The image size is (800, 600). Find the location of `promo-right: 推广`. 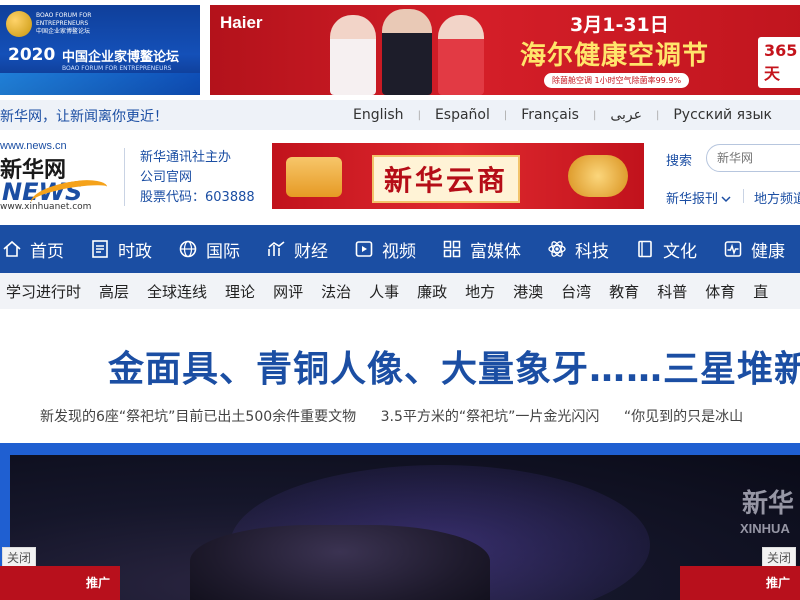

promo-right: 推广 is located at coordinates (740, 583).